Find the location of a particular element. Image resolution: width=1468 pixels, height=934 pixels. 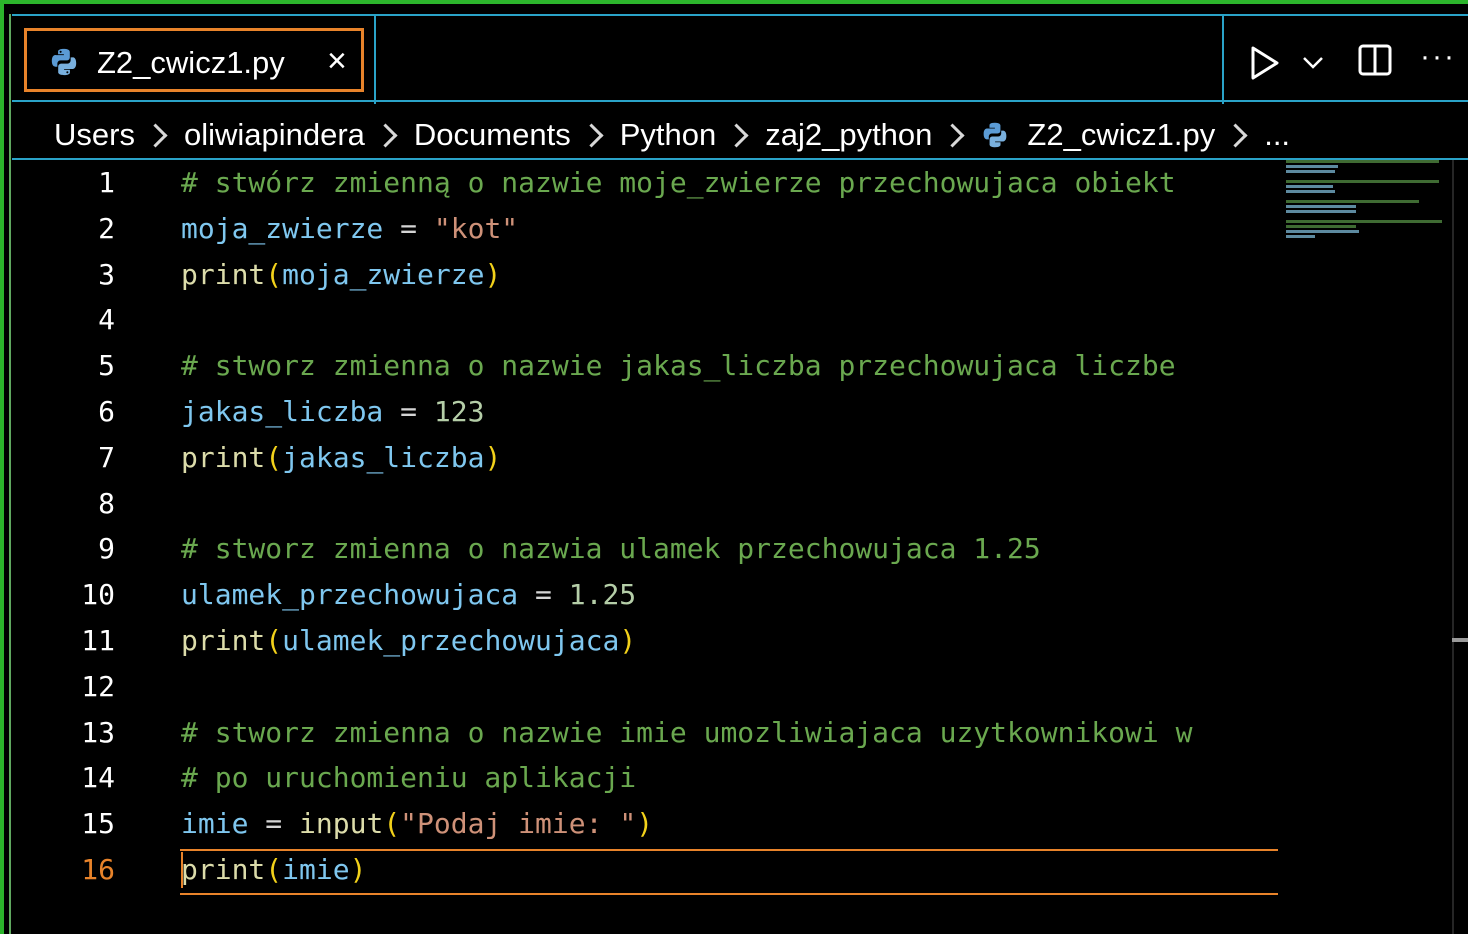

more-actions-icon: ··· is located at coordinates (1438, 57).